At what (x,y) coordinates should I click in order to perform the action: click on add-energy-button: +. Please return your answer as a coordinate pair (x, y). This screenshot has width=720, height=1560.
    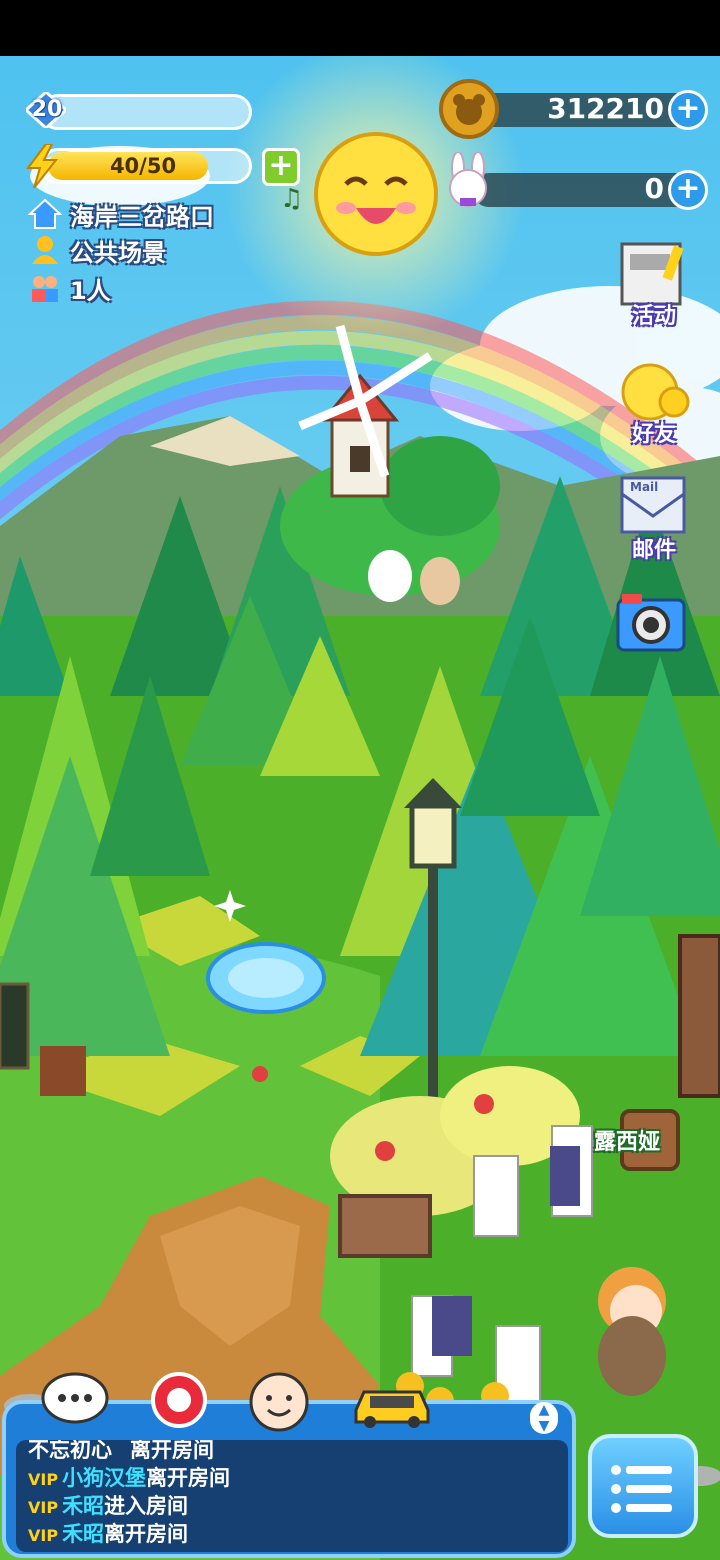
    Looking at the image, I should click on (281, 167).